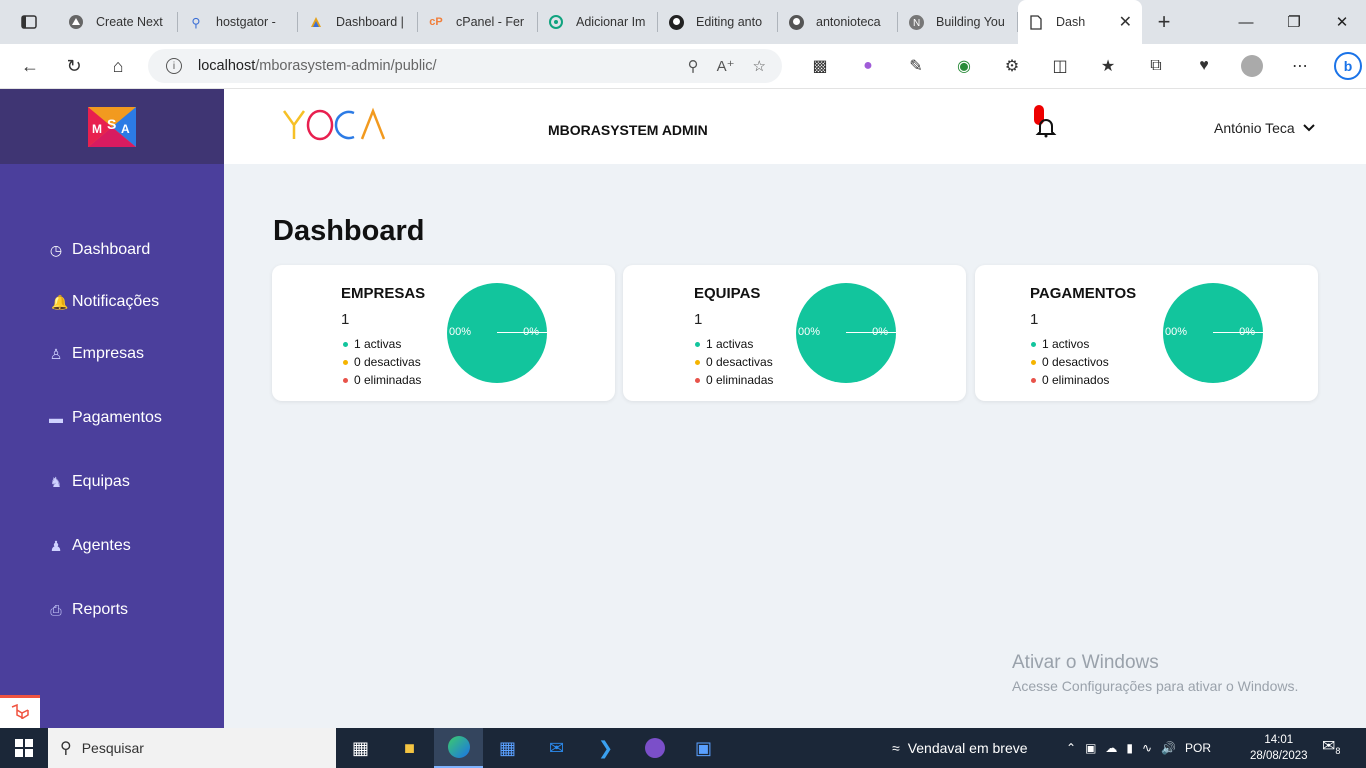  Describe the element at coordinates (556, 22) in the screenshot. I see `openai-icon` at that location.